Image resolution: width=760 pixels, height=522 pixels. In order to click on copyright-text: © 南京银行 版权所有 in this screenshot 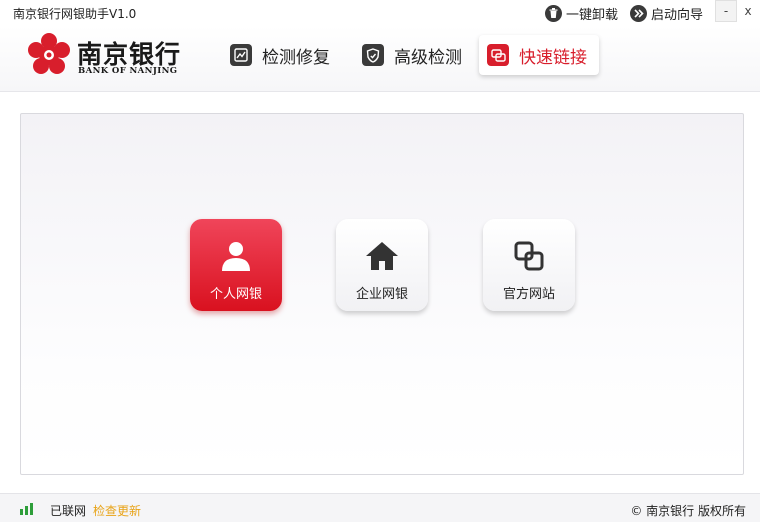, I will do `click(688, 511)`.